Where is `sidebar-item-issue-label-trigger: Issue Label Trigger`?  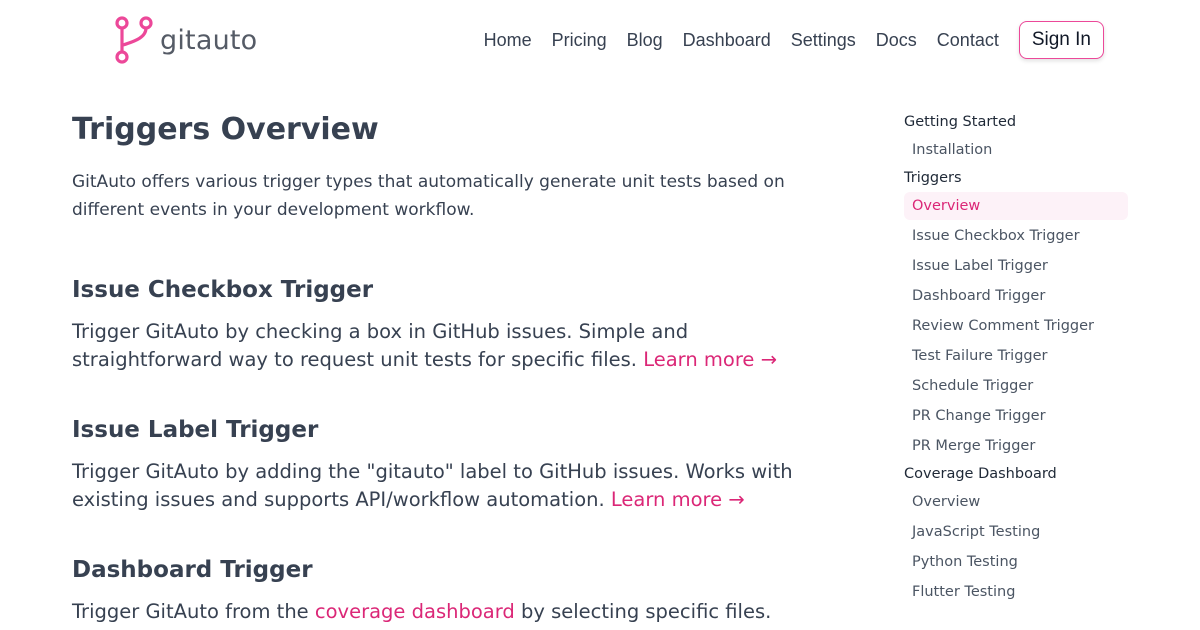
sidebar-item-issue-label-trigger: Issue Label Trigger is located at coordinates (1016, 266).